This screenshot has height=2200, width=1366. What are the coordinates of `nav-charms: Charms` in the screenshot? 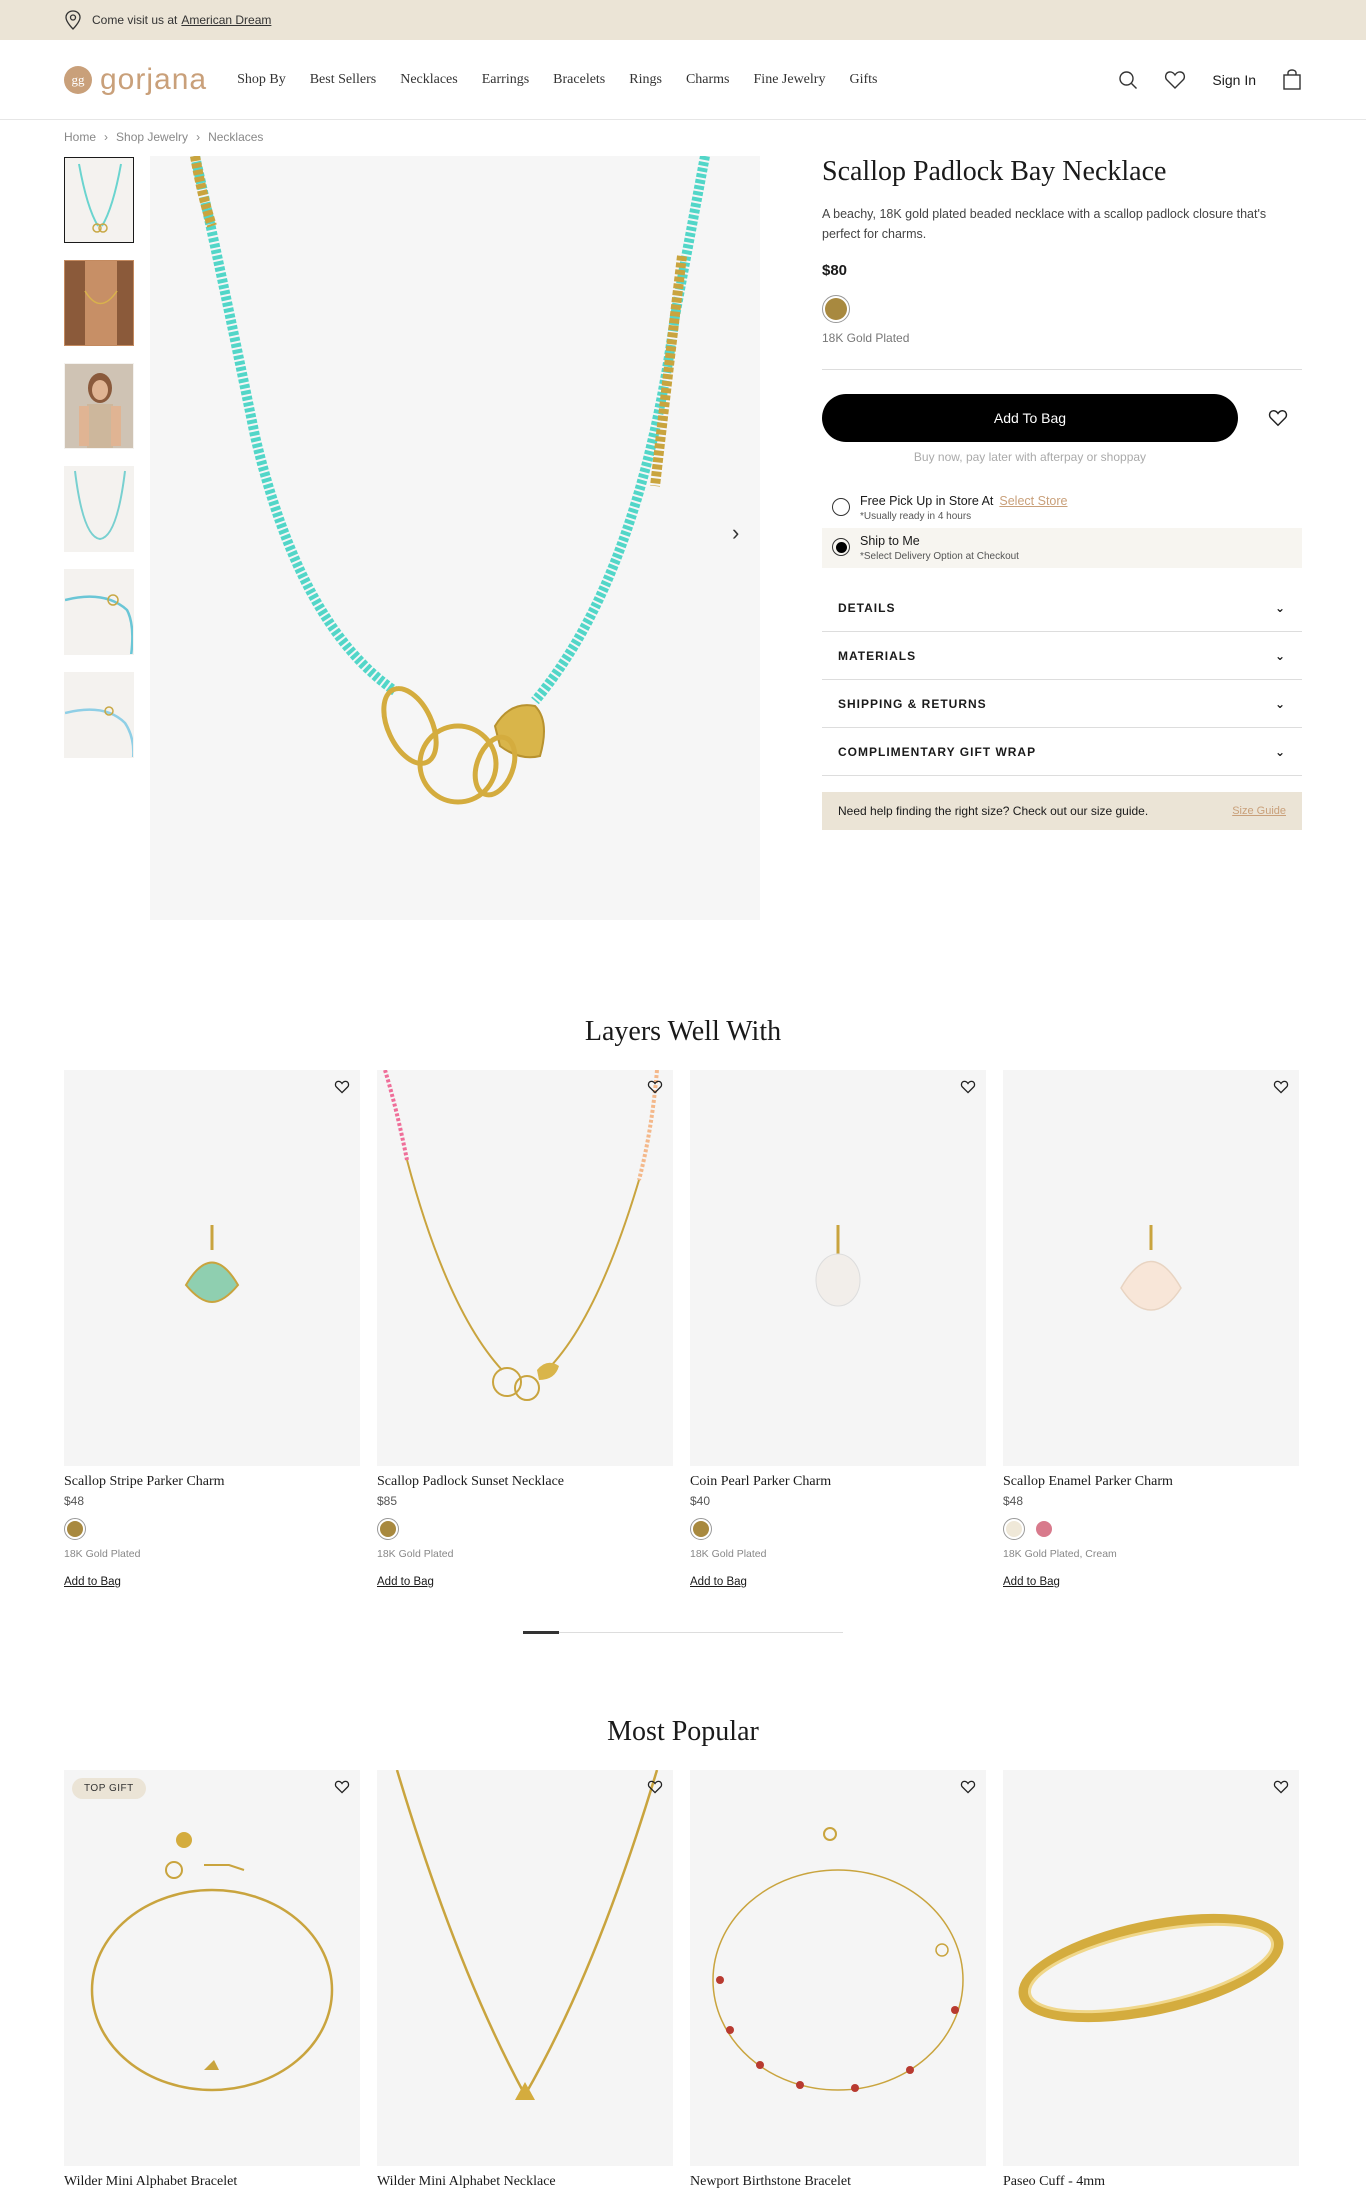 It's located at (708, 80).